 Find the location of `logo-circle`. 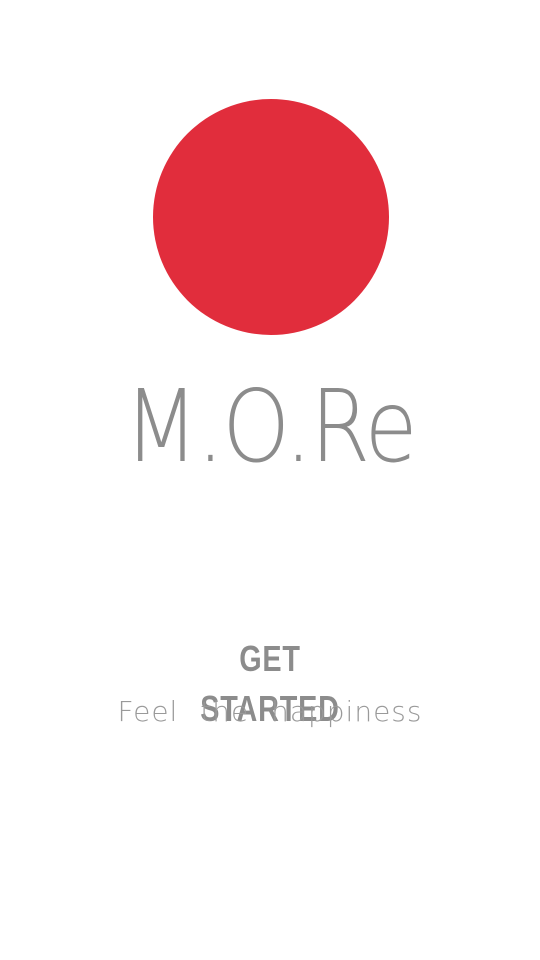

logo-circle is located at coordinates (271, 217).